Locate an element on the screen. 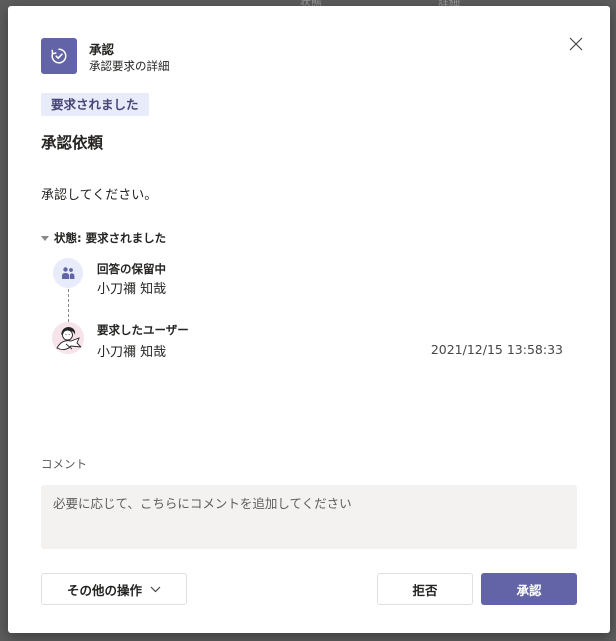 Image resolution: width=616 pixels, height=641 pixels. more-actions-button: その他の操作 is located at coordinates (114, 589).